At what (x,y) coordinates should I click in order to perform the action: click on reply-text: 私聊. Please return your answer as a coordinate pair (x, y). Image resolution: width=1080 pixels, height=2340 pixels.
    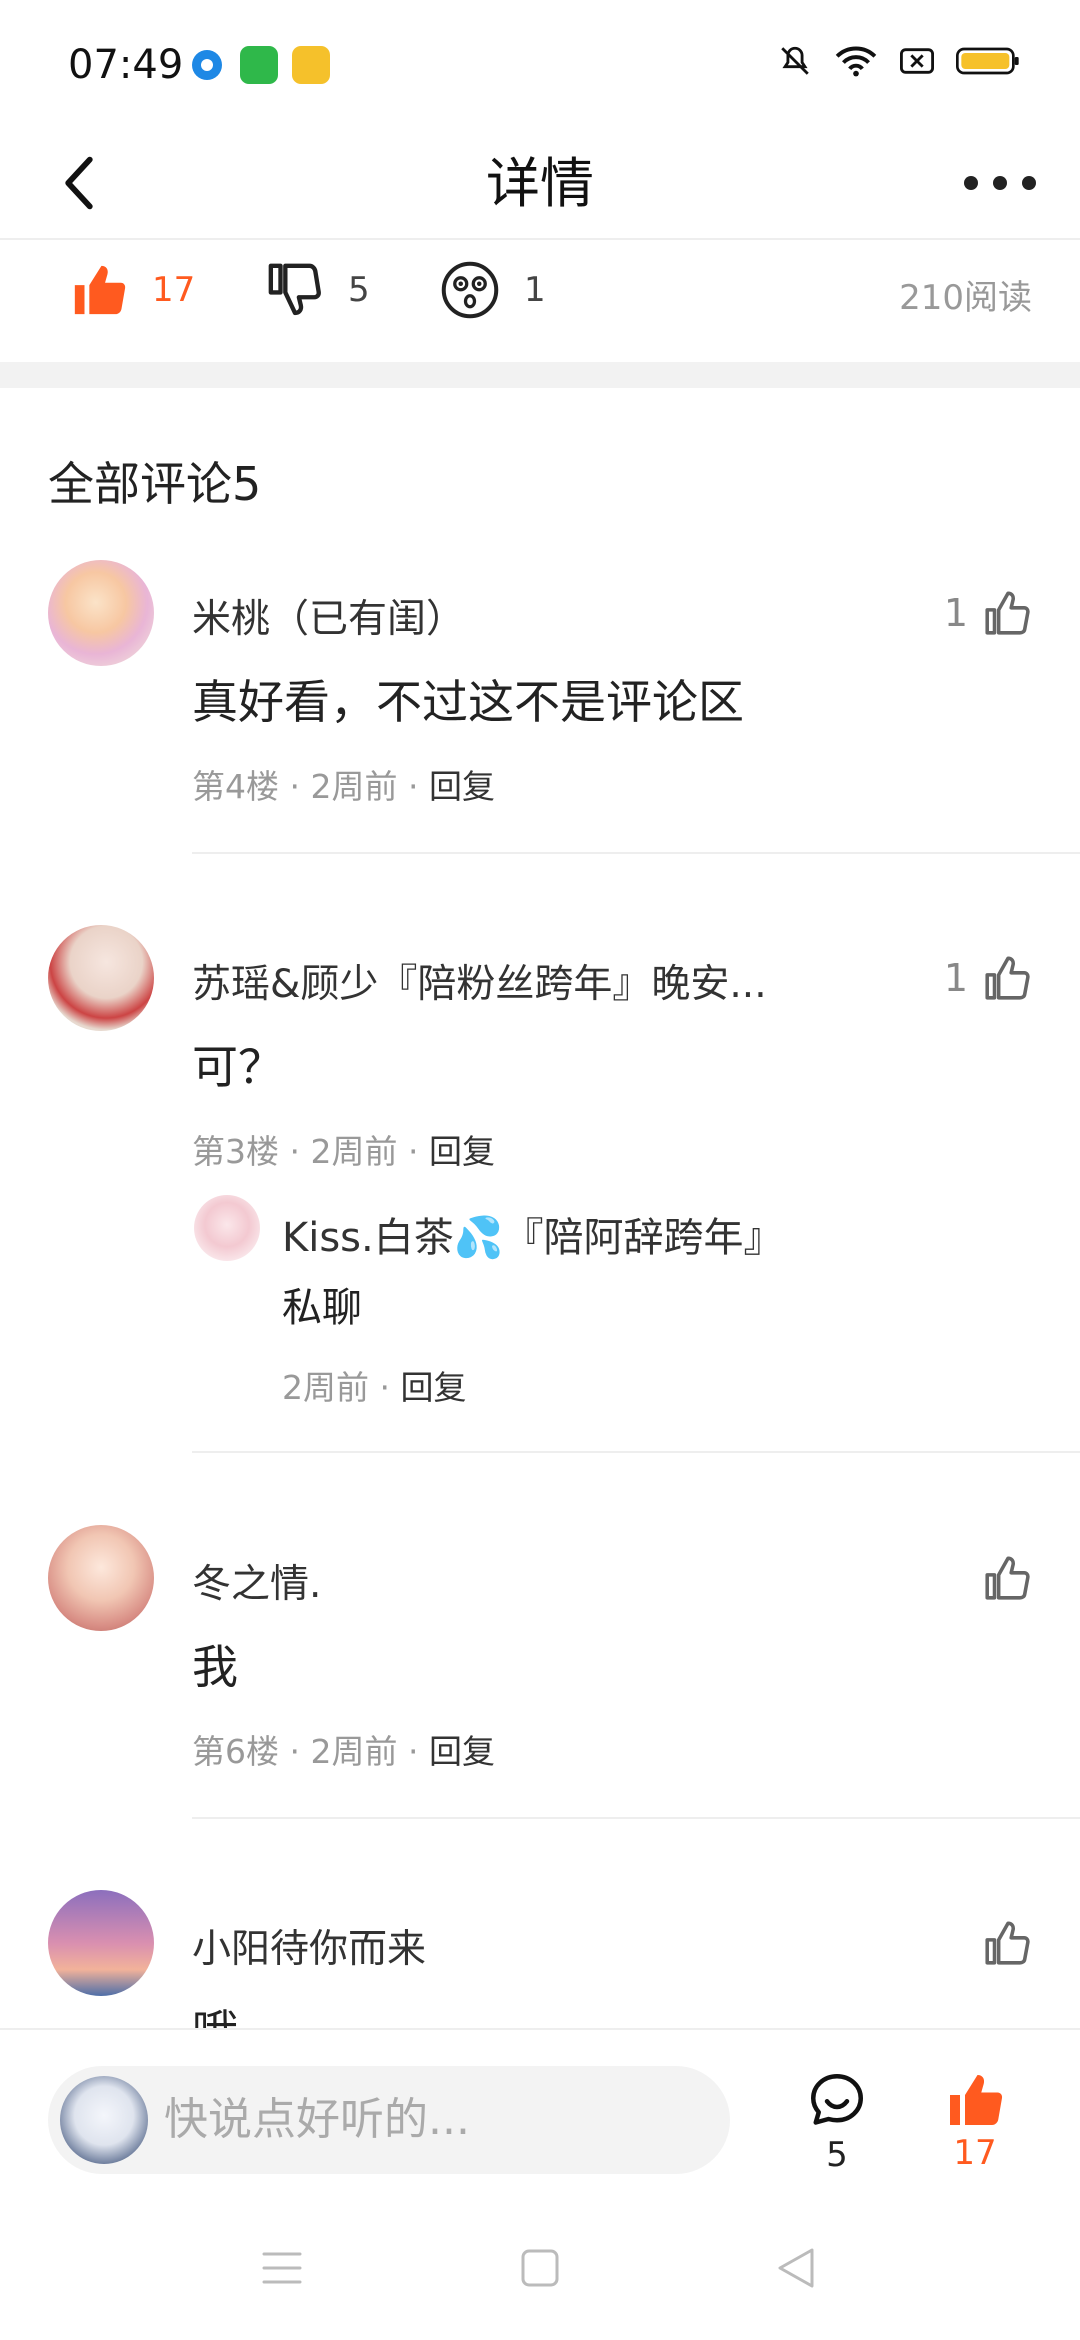
    Looking at the image, I should click on (322, 1308).